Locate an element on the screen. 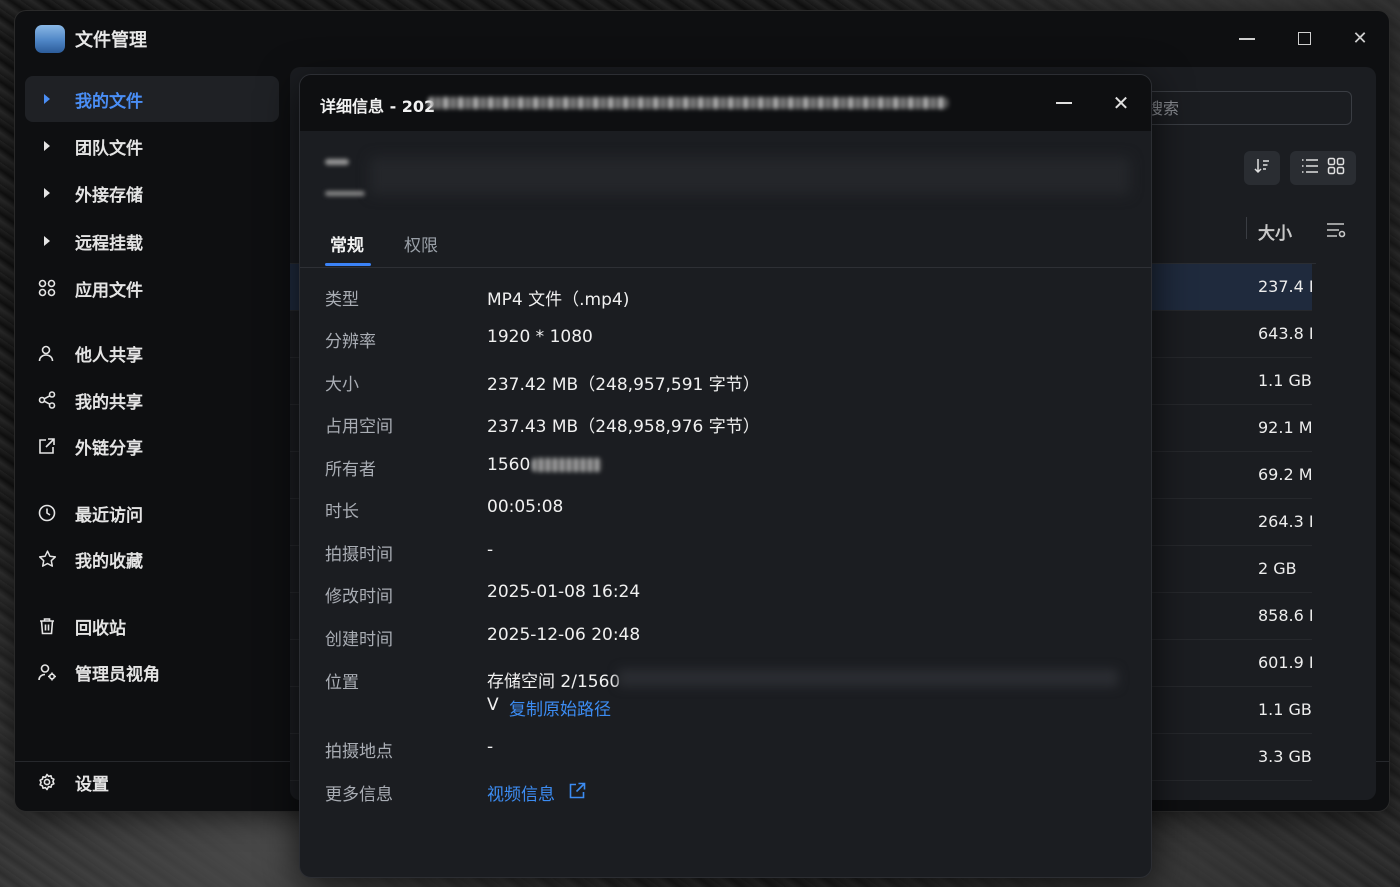  row-size: 3.3 GB is located at coordinates (1285, 756).